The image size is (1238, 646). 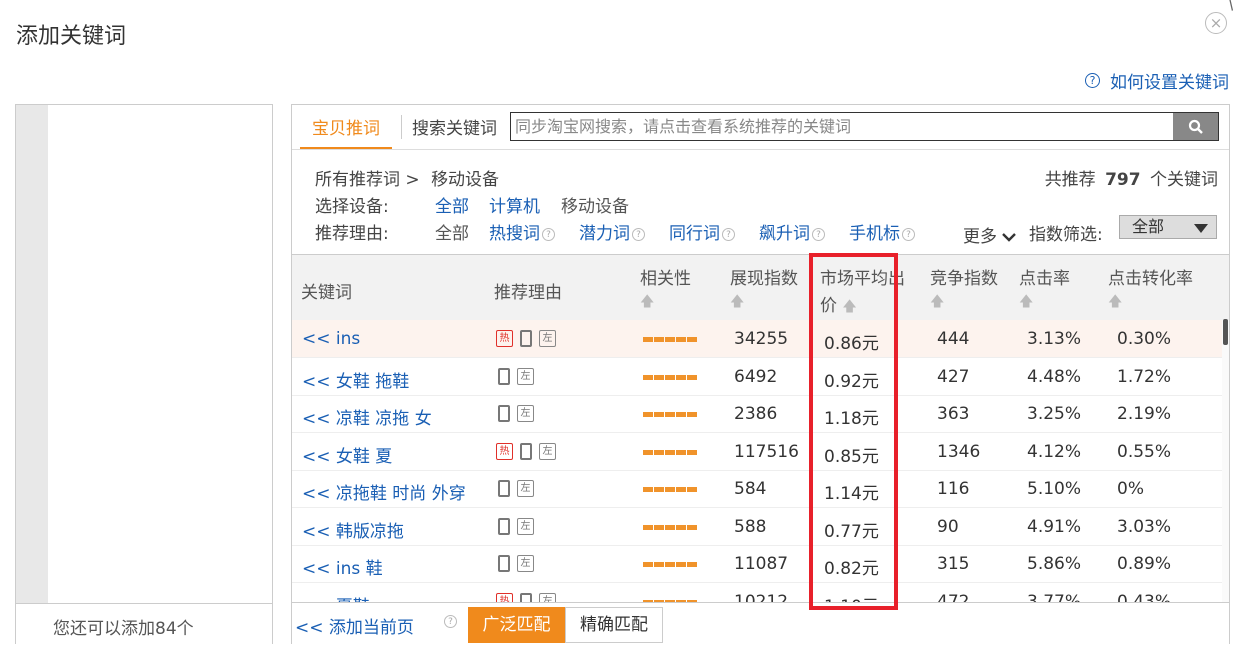 I want to click on reason-option-rising: 飙升词?, so click(x=792, y=231).